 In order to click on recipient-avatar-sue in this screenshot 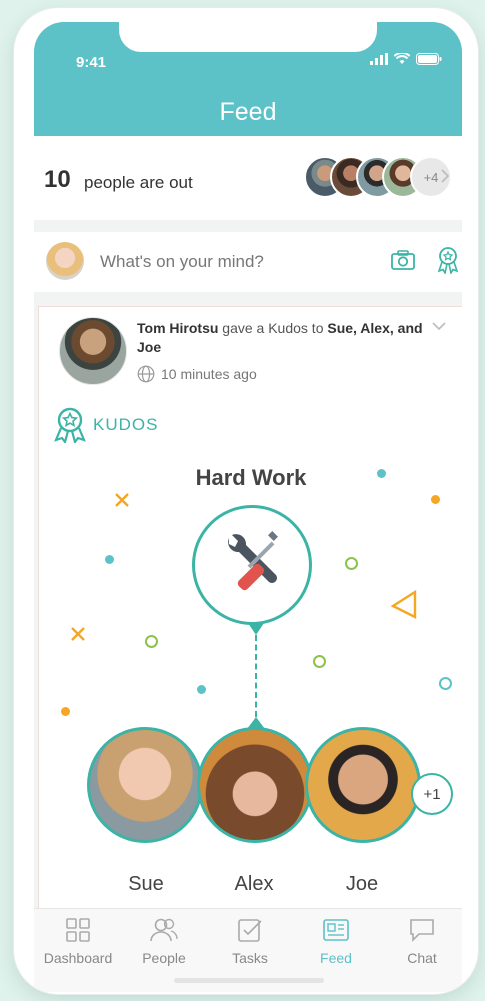, I will do `click(145, 785)`.